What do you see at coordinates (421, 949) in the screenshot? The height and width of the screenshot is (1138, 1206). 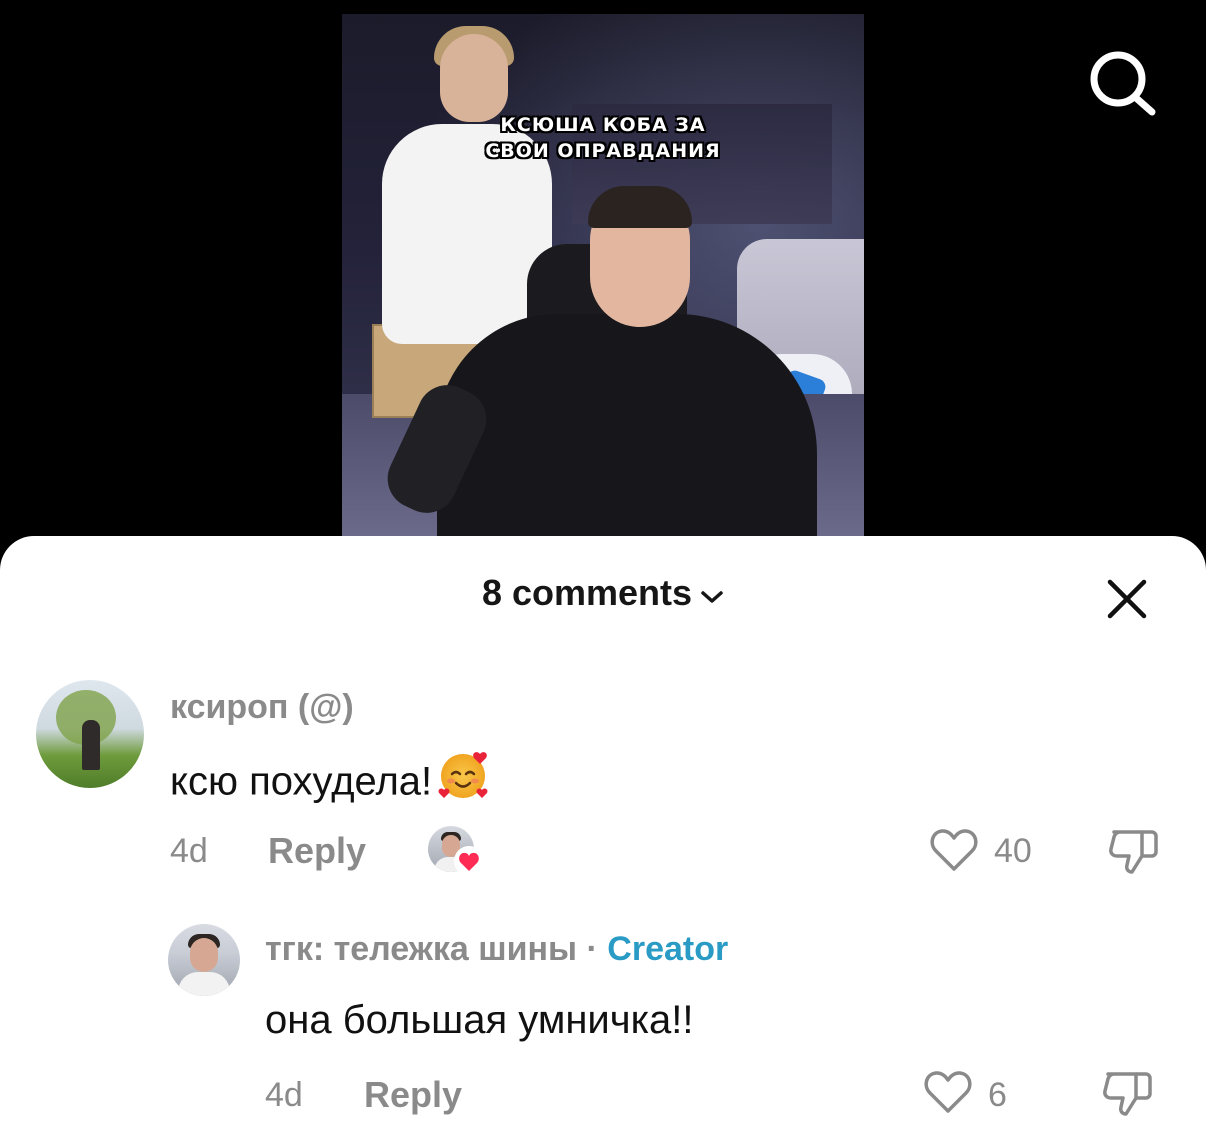 I see `comment-username: тгк: тележка шины` at bounding box center [421, 949].